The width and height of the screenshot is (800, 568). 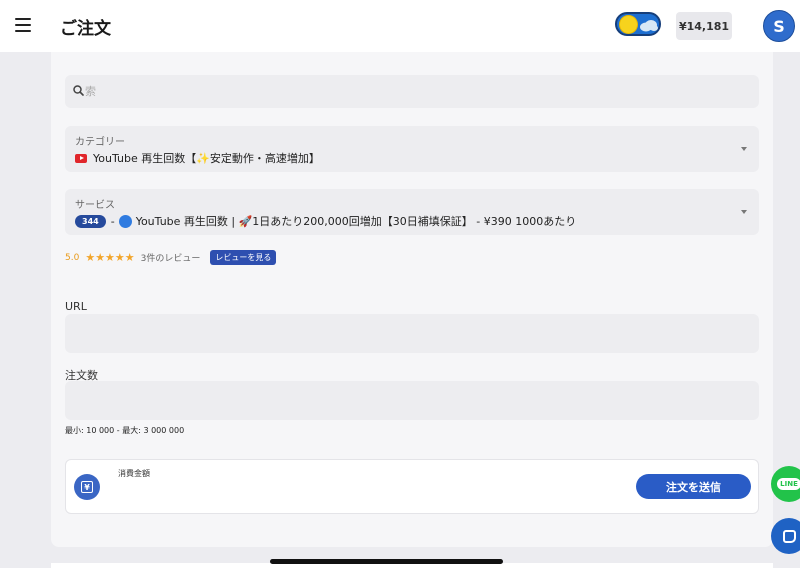 I want to click on total-panel: ¥ 消費金額 注文を送信, so click(x=412, y=486).